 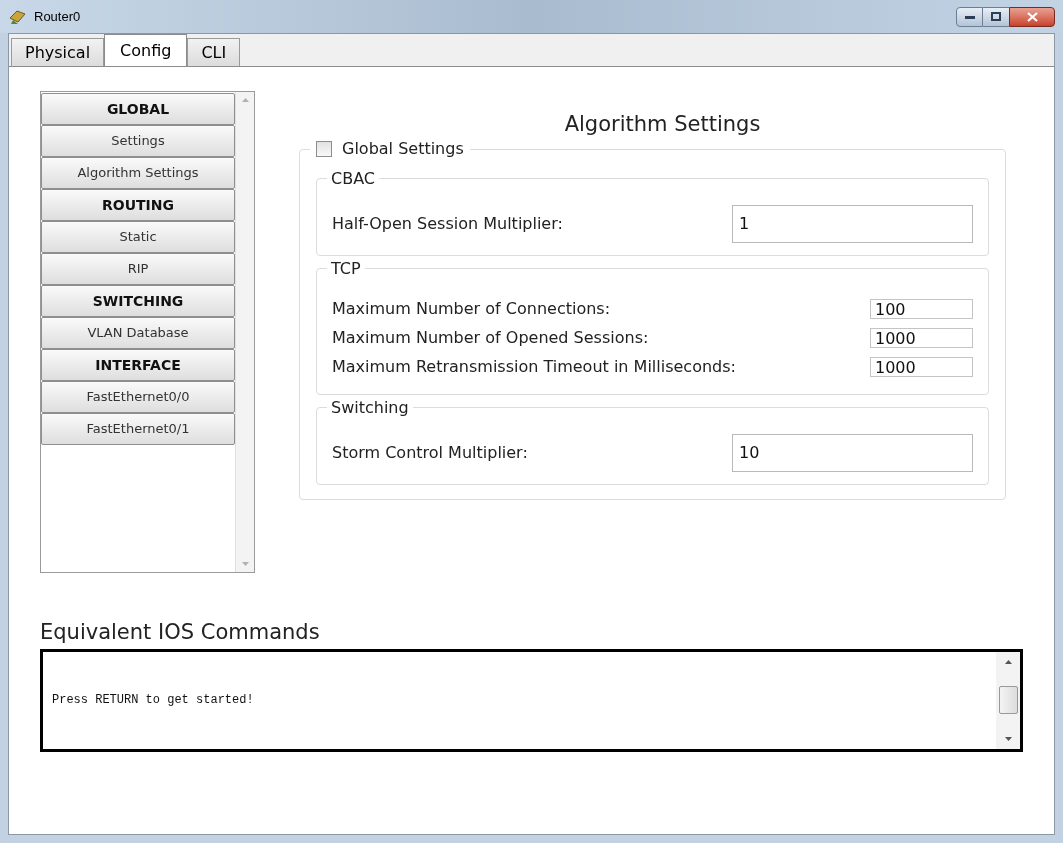 I want to click on panel-title: Algorithm Settings, so click(x=662, y=124).